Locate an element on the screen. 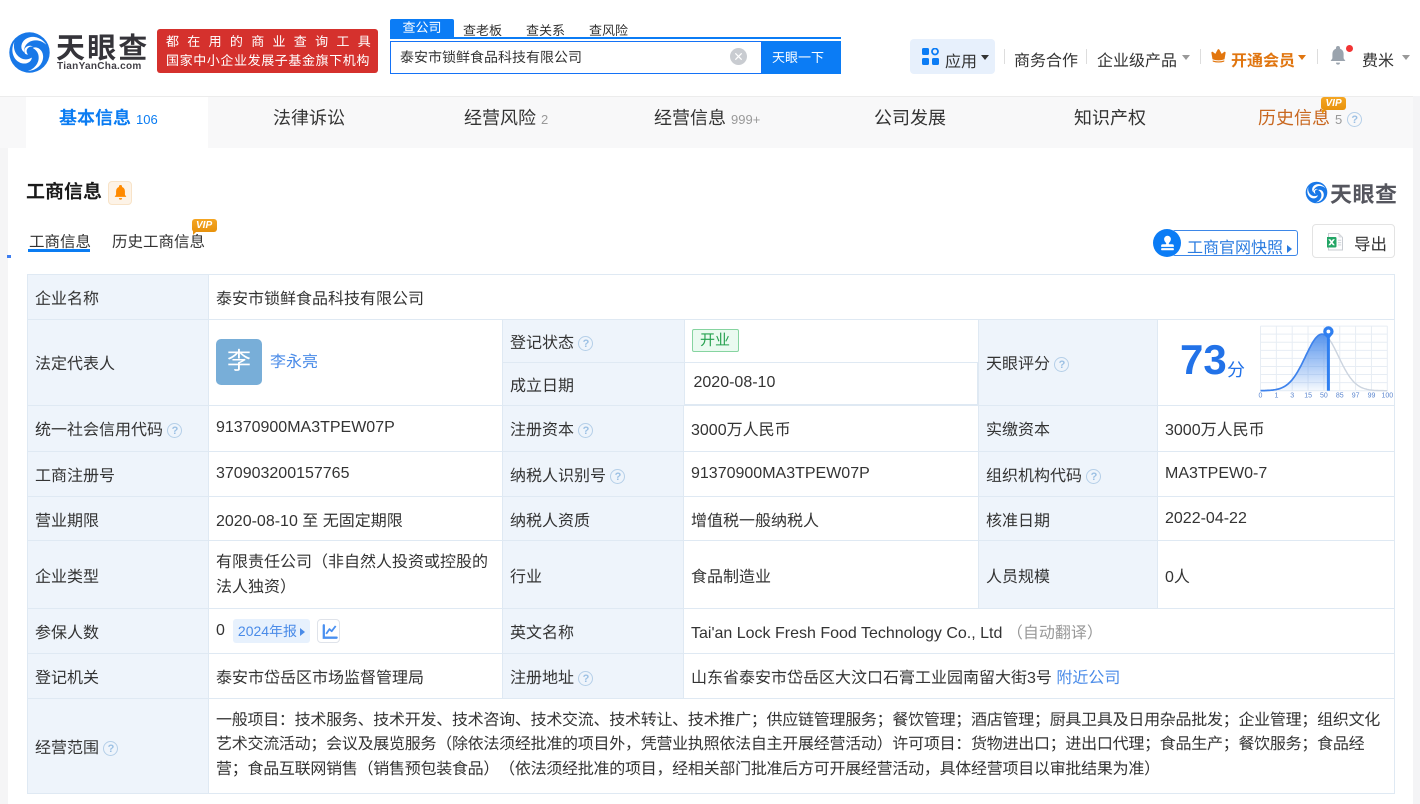  svg-text: 0 is located at coordinates (1261, 396).